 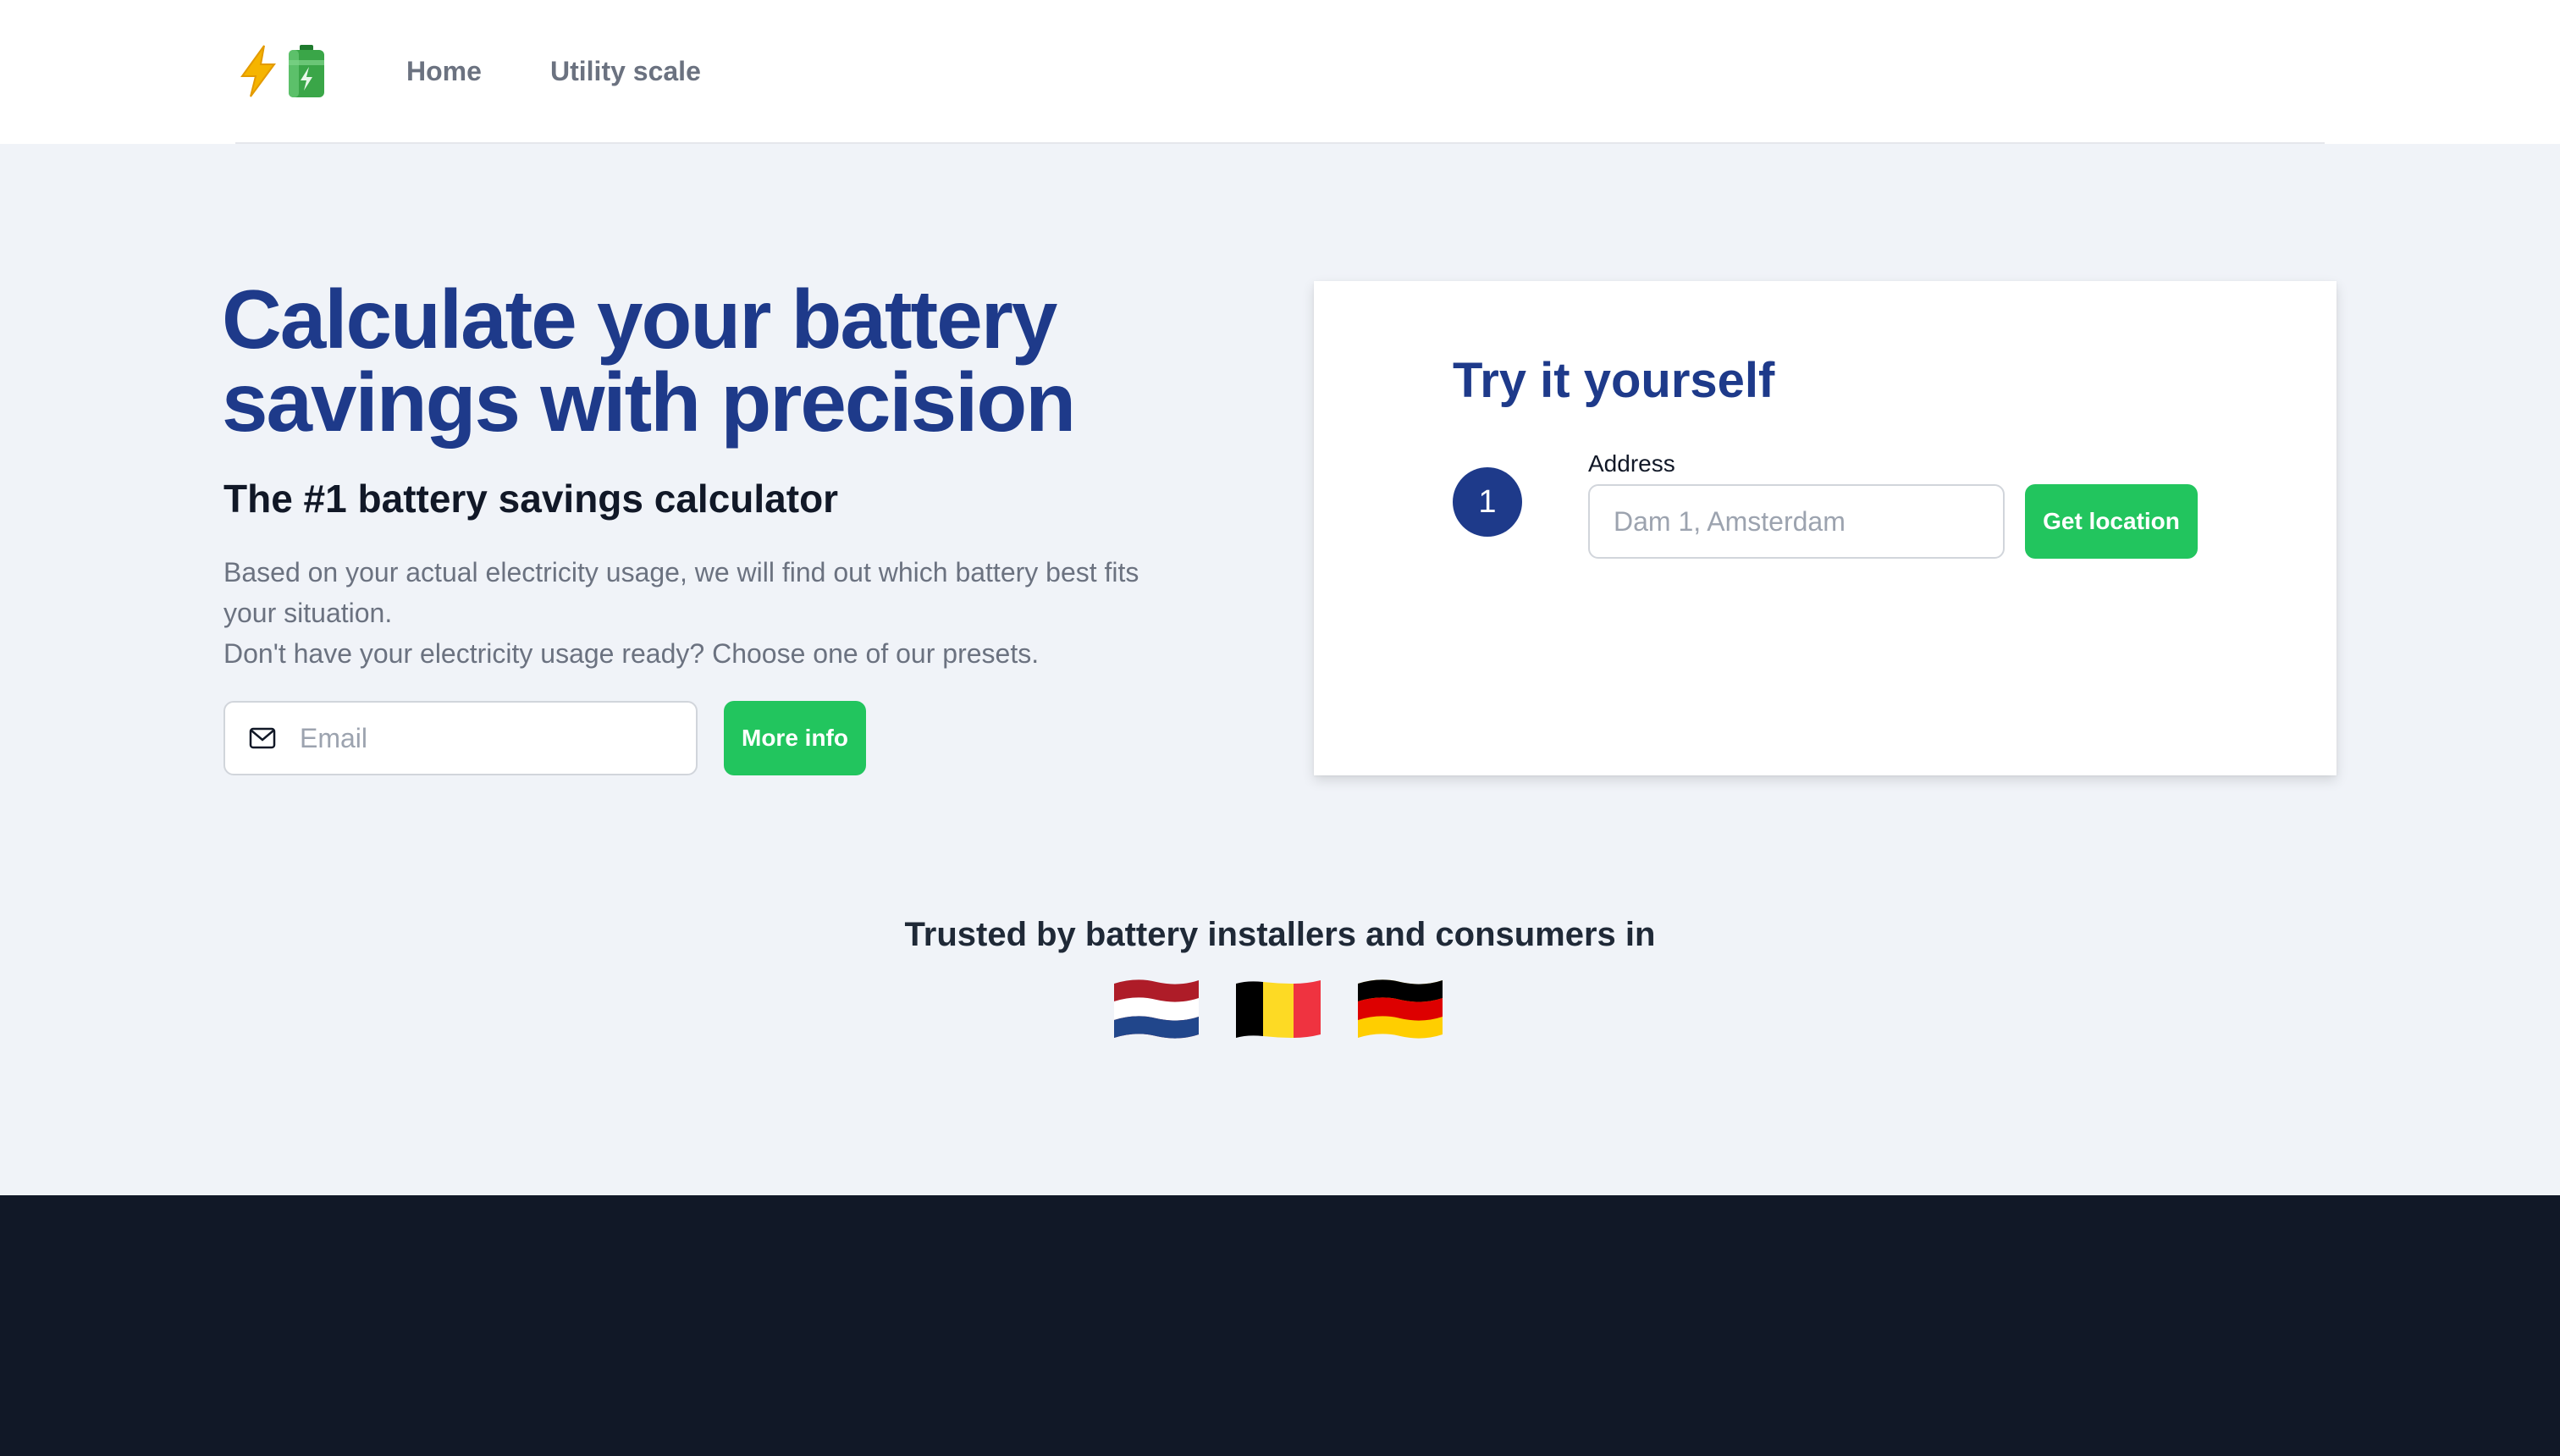 I want to click on address-field-container, so click(x=1796, y=521).